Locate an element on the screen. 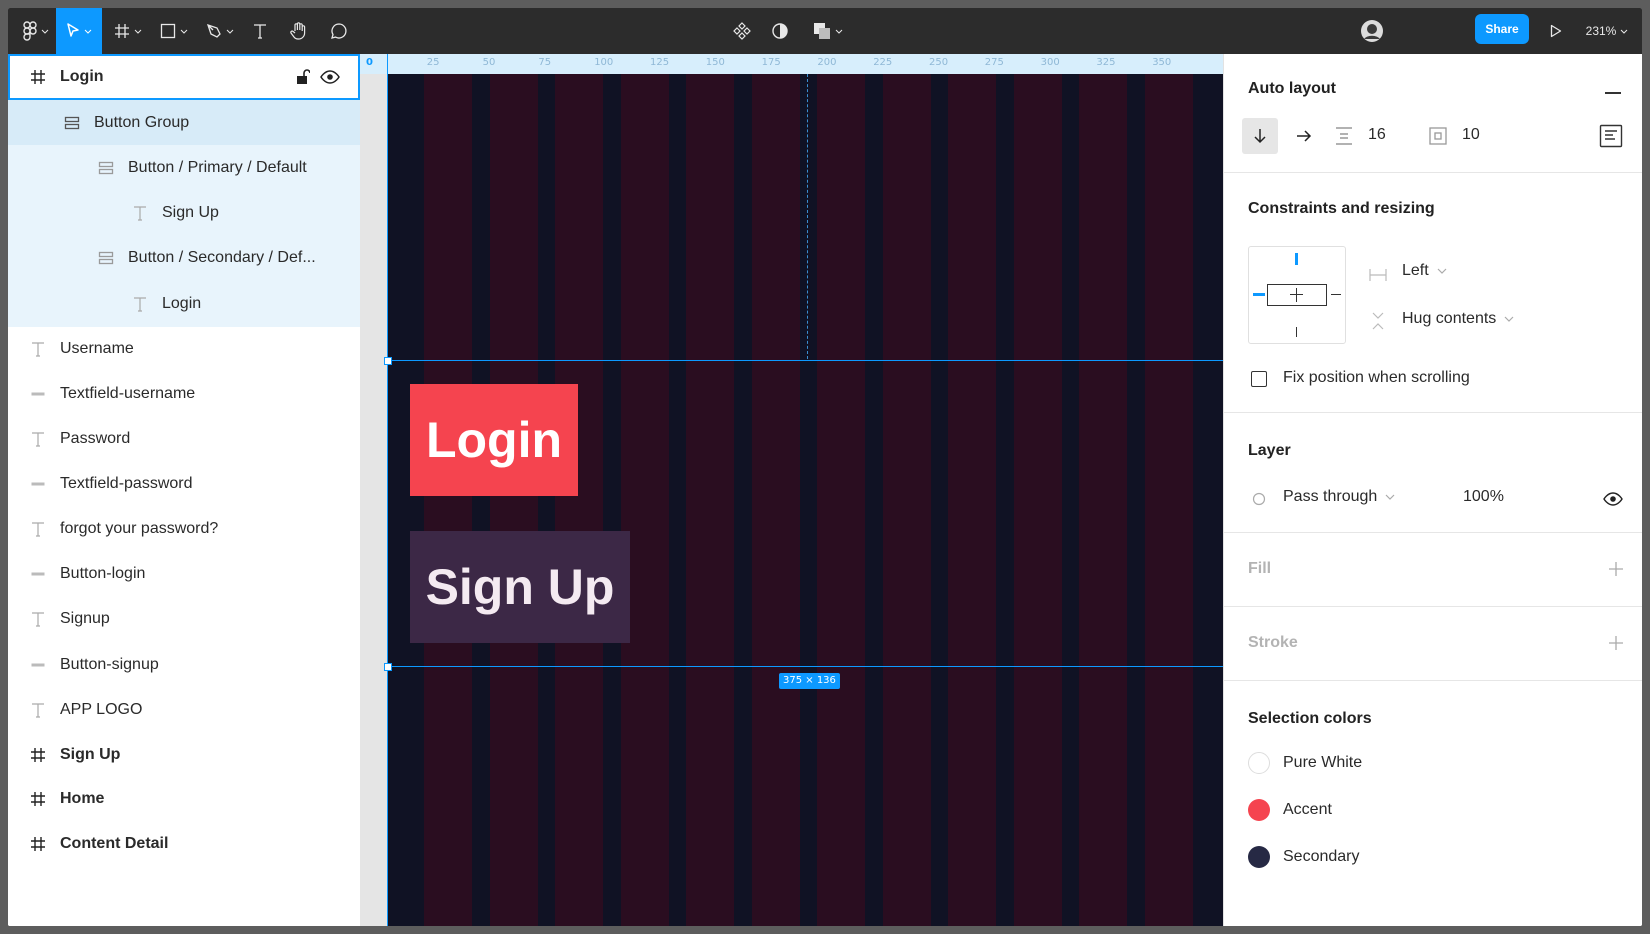 The image size is (1650, 934). constraint-right is located at coordinates (1336, 294).